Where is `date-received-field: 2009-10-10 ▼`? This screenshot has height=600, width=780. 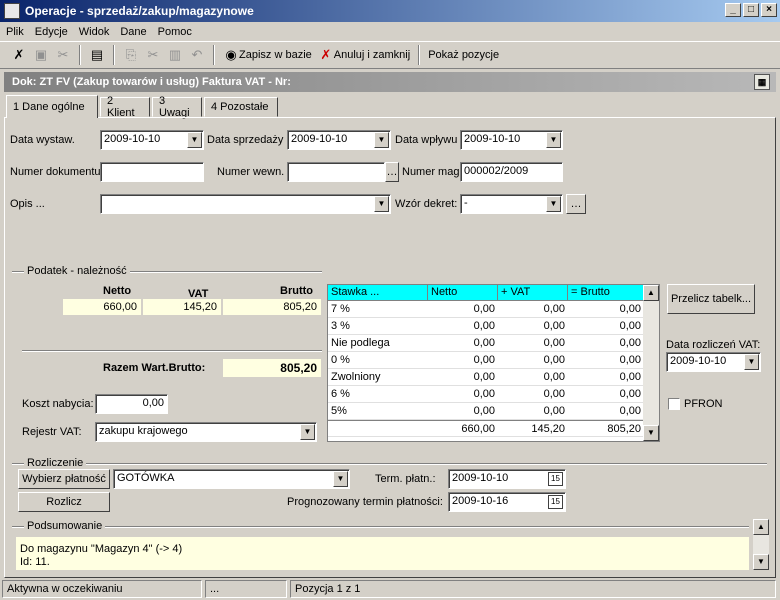
date-received-field: 2009-10-10 ▼ is located at coordinates (511, 140).